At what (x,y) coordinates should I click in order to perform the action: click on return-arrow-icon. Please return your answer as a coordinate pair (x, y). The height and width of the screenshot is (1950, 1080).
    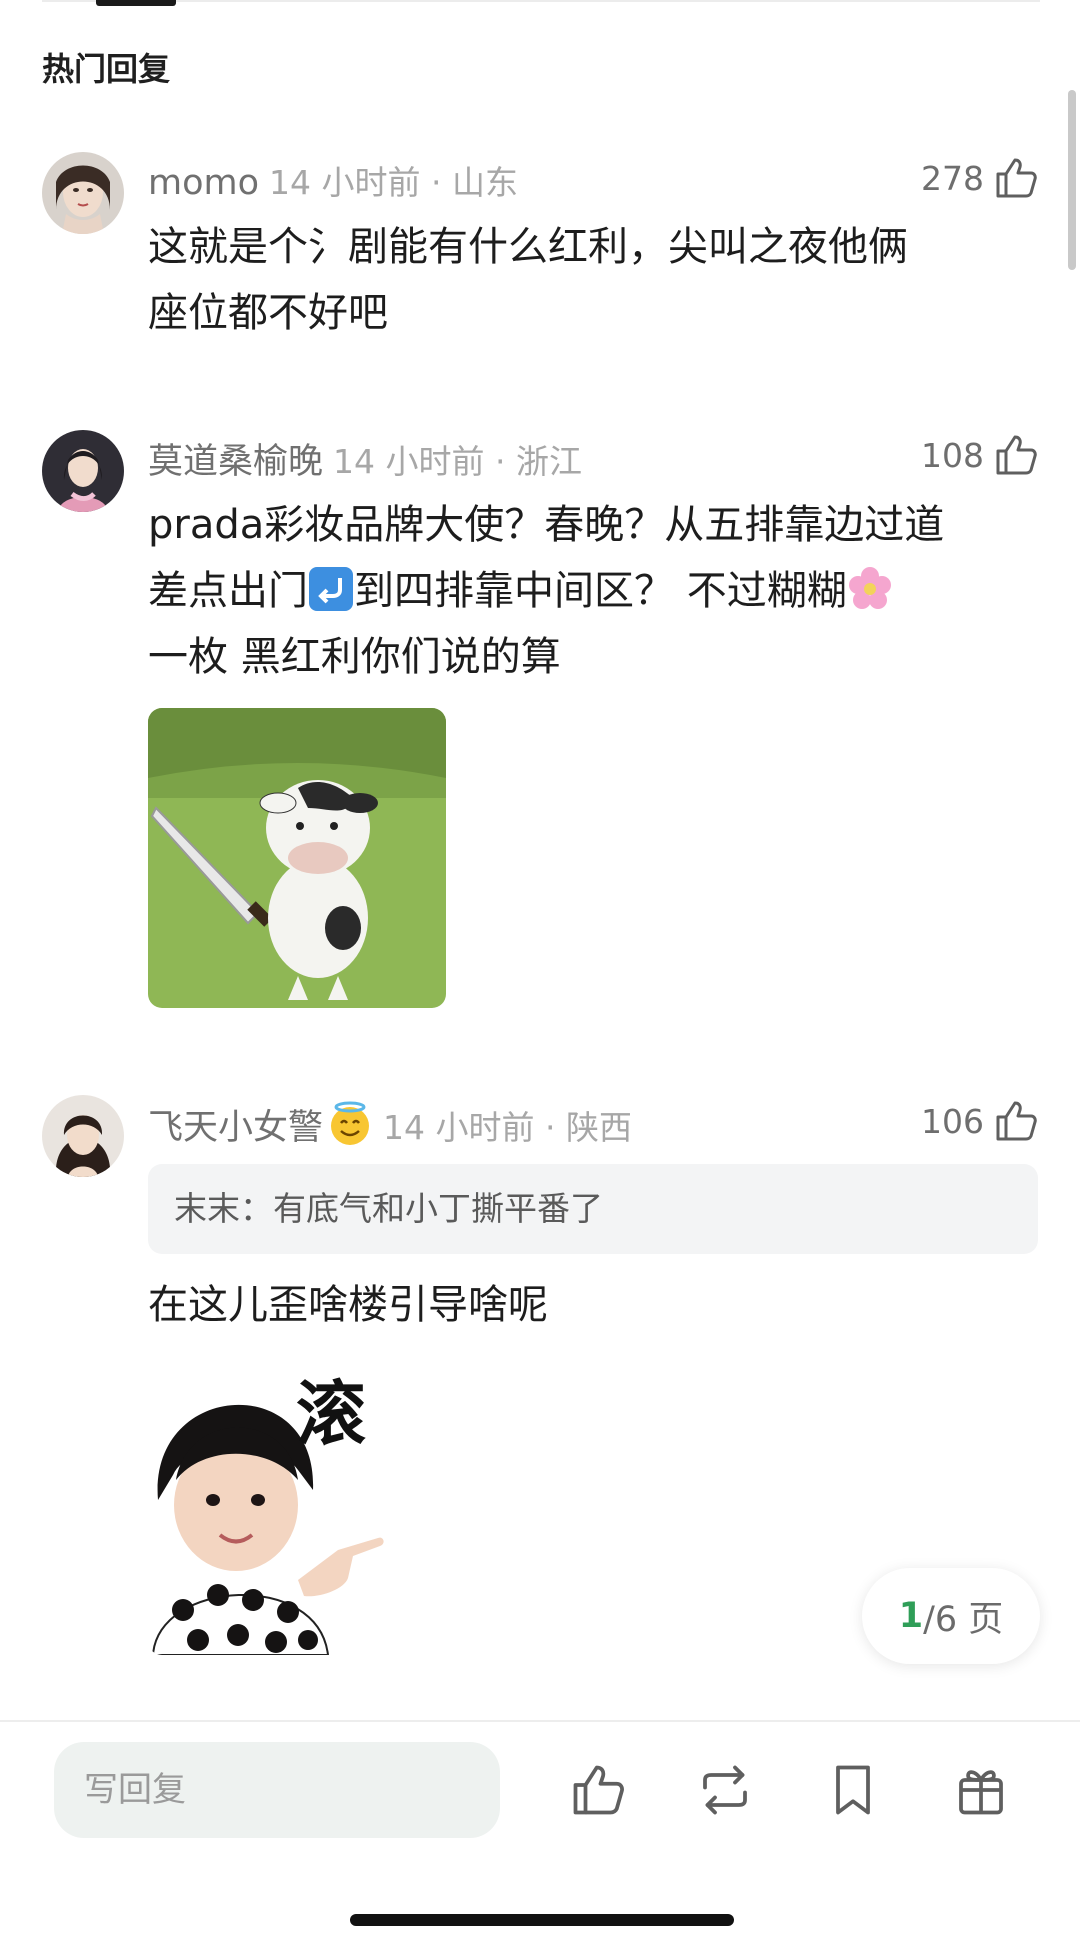
    Looking at the image, I should click on (331, 589).